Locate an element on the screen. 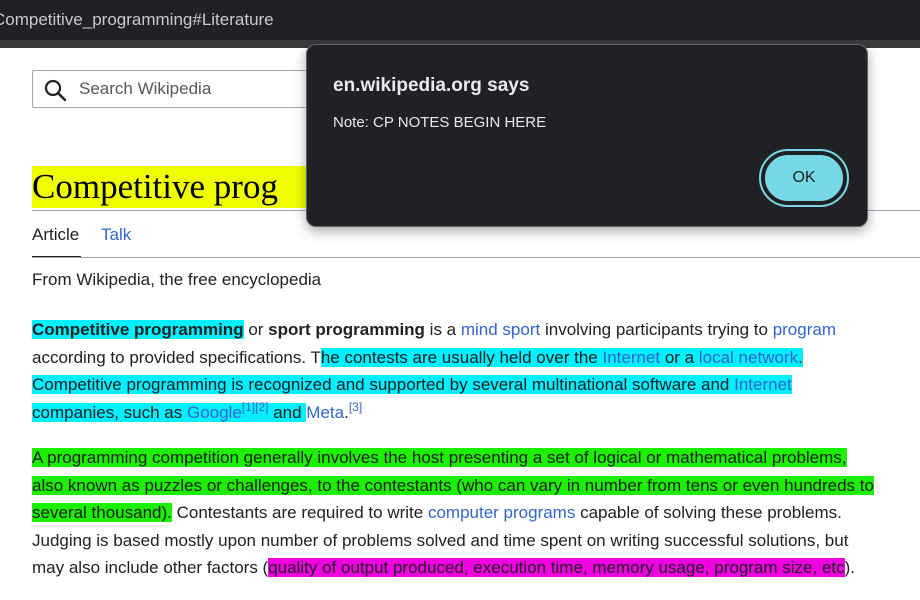  text-run: involving participants trying to is located at coordinates (656, 329).